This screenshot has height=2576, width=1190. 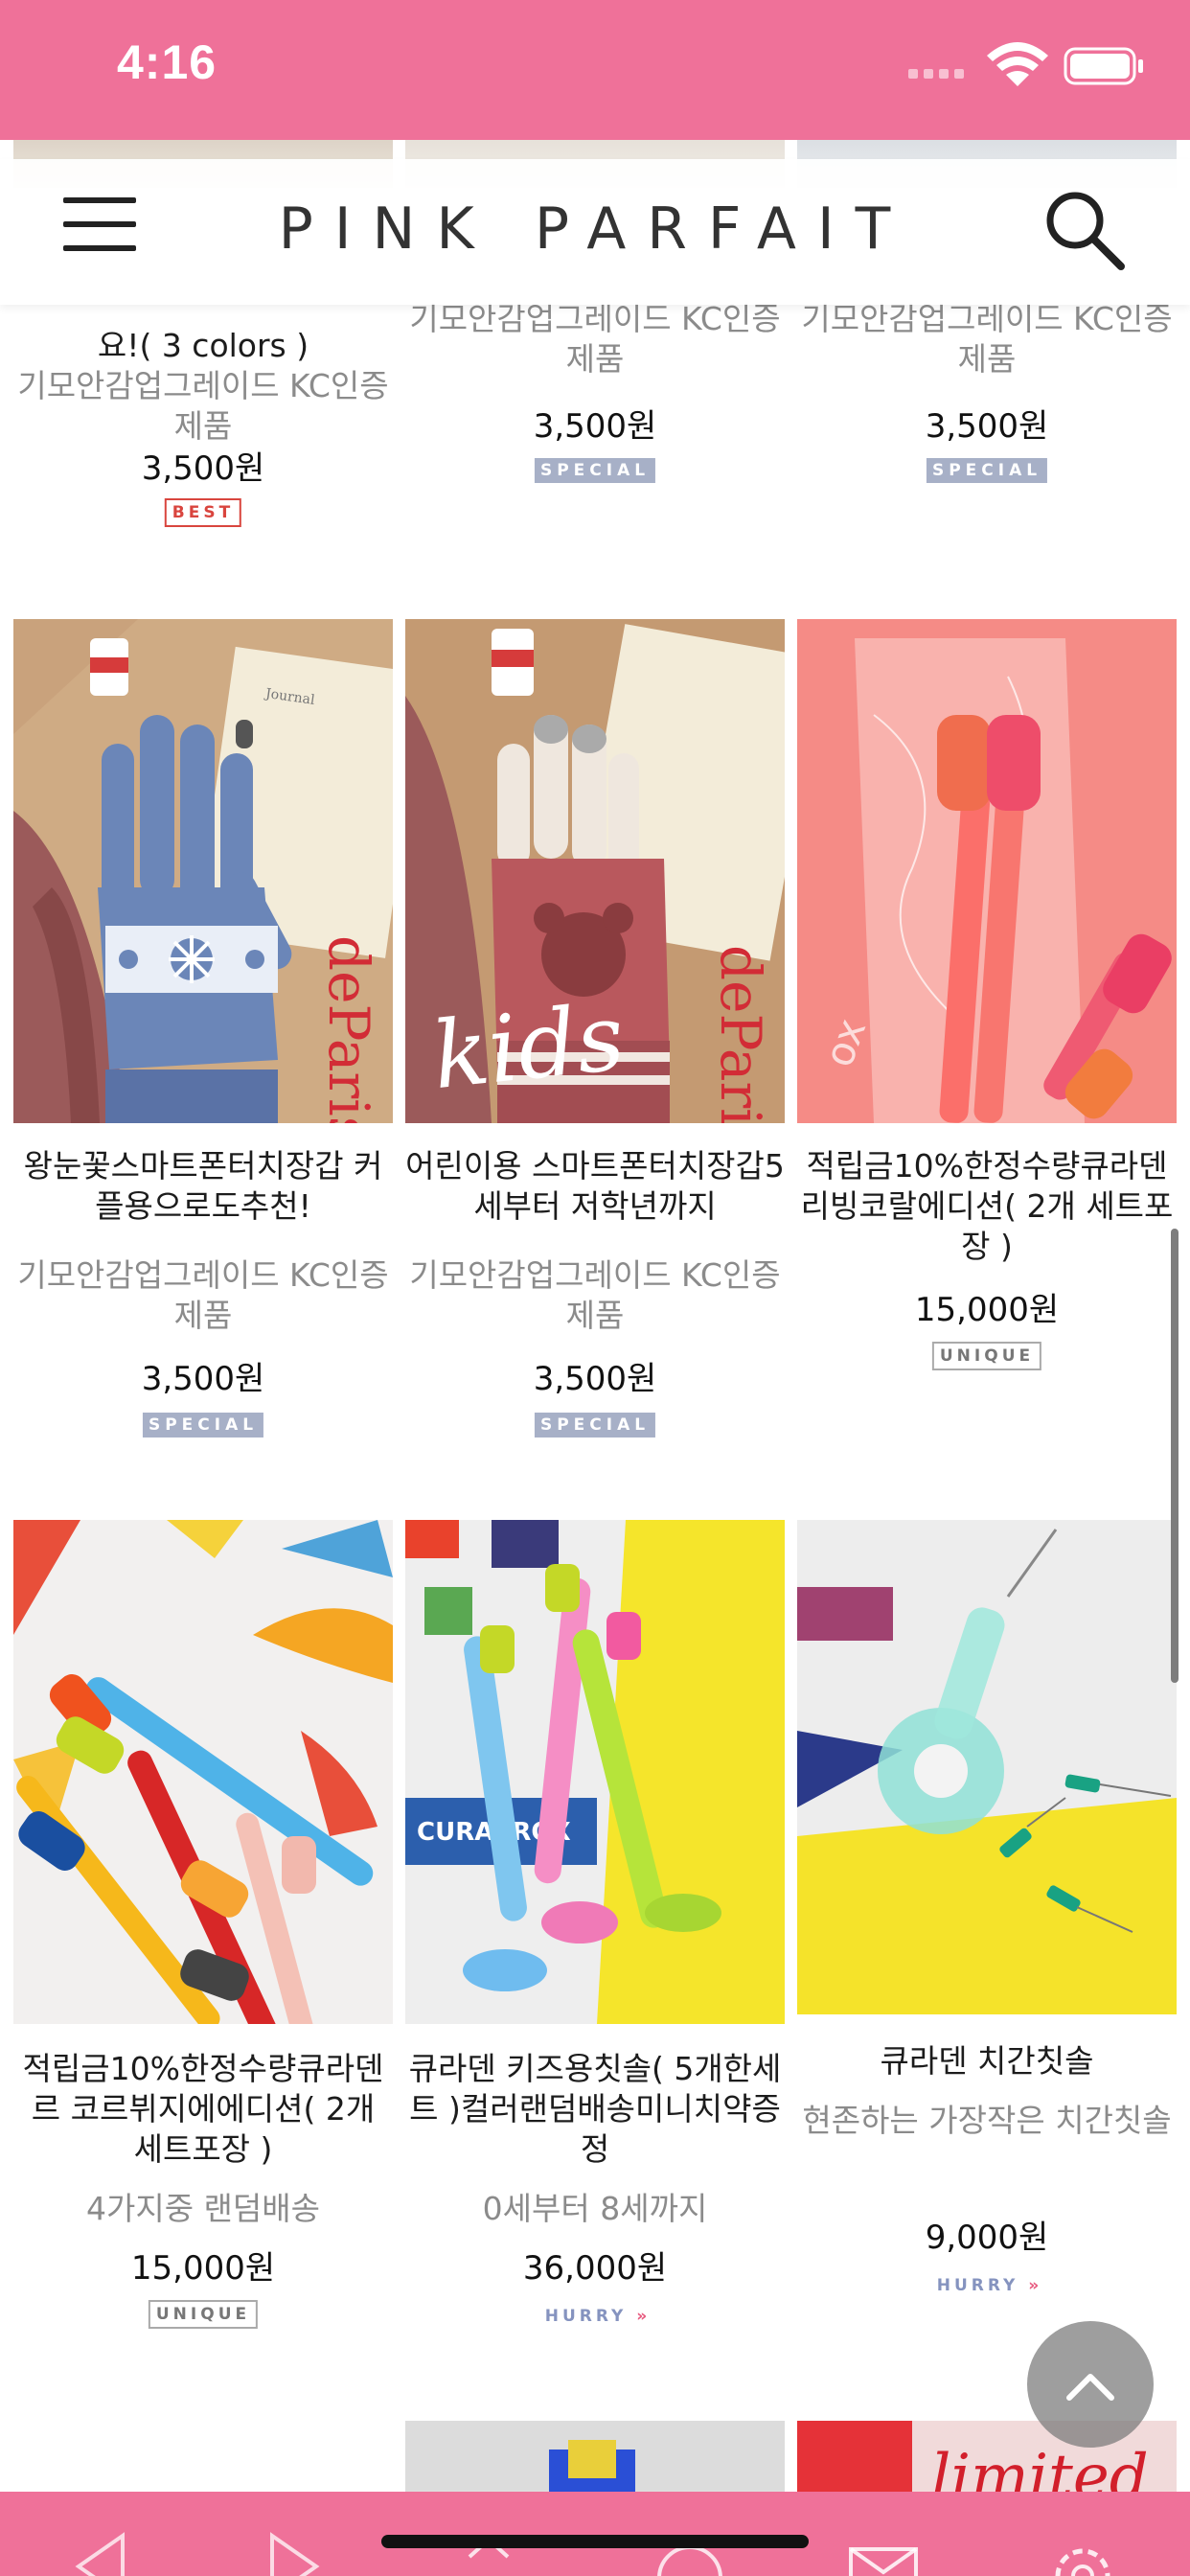 I want to click on product-name: 요!( 3 colors ), so click(x=203, y=345).